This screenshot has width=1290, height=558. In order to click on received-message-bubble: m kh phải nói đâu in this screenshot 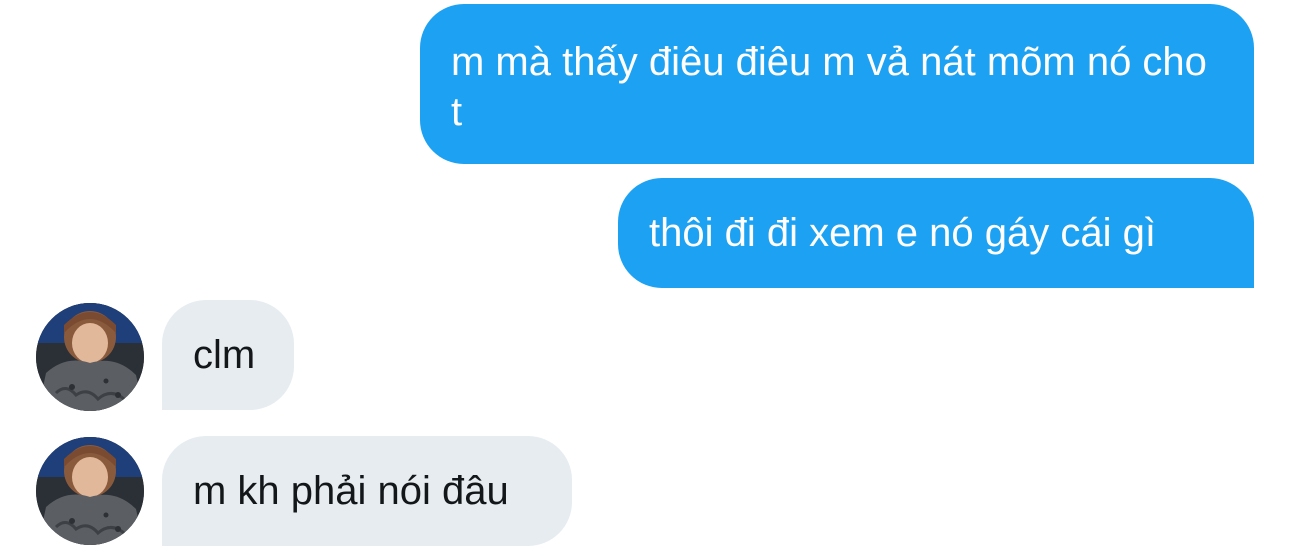, I will do `click(367, 491)`.